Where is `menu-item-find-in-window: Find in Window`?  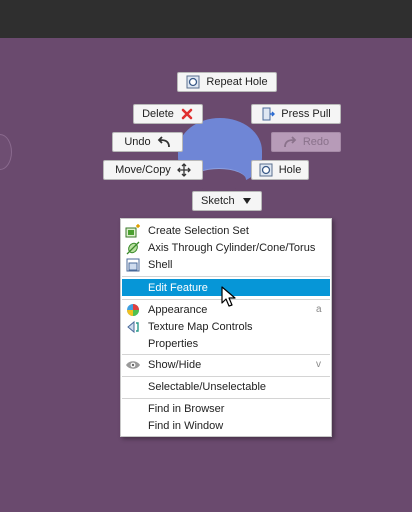
menu-item-find-in-window: Find in Window is located at coordinates (226, 425).